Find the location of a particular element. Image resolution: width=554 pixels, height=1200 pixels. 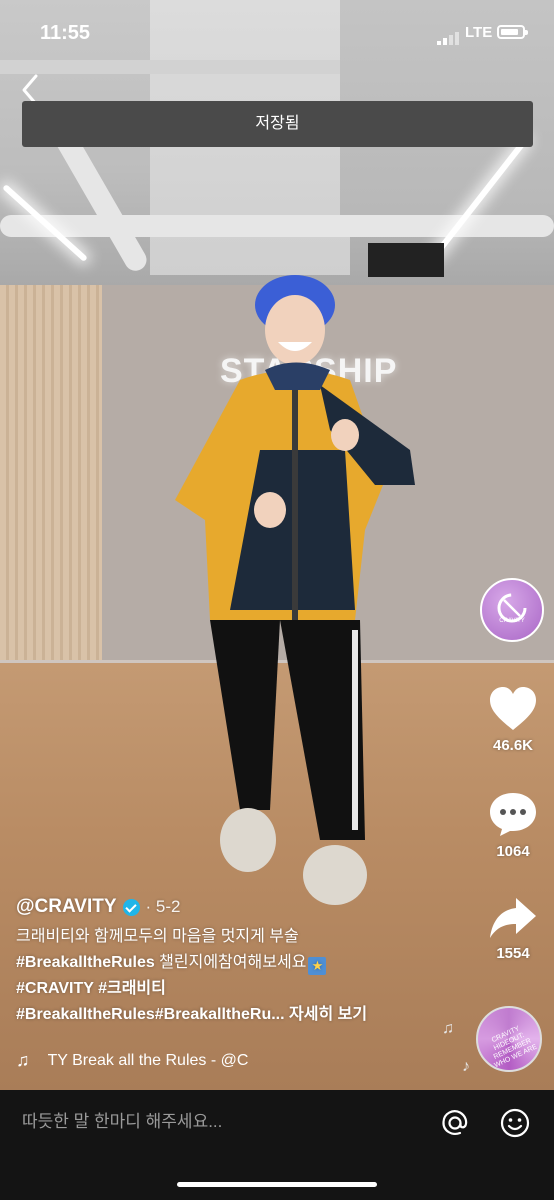

battery-level is located at coordinates (509, 32).